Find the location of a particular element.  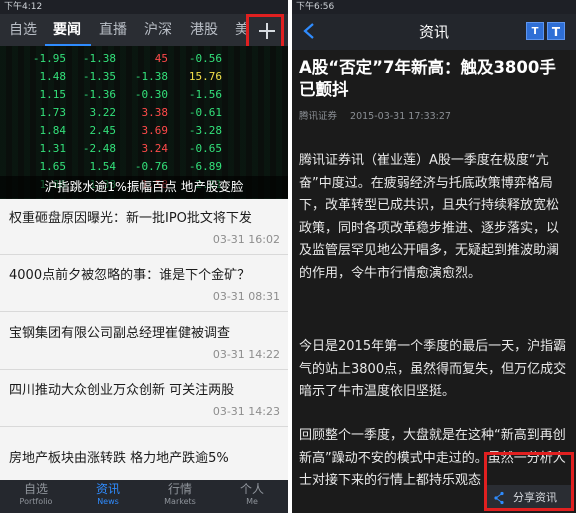

ticker-value: 3.69 is located at coordinates (155, 130).